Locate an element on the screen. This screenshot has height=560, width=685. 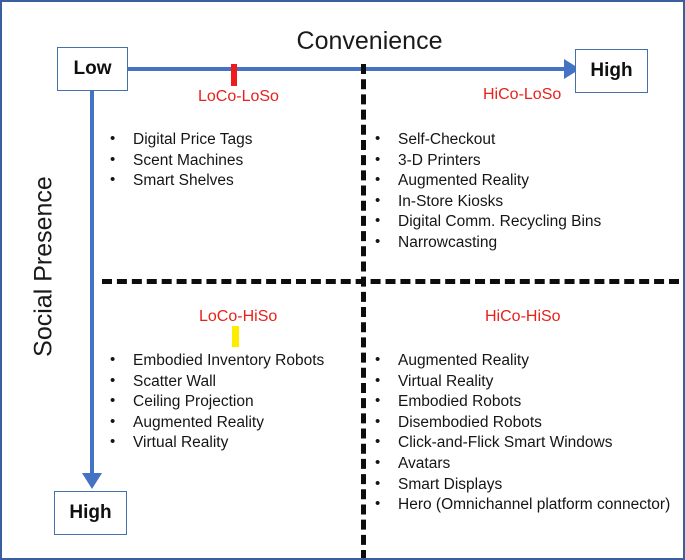
list-item: Self-Checkout is located at coordinates (487, 140).